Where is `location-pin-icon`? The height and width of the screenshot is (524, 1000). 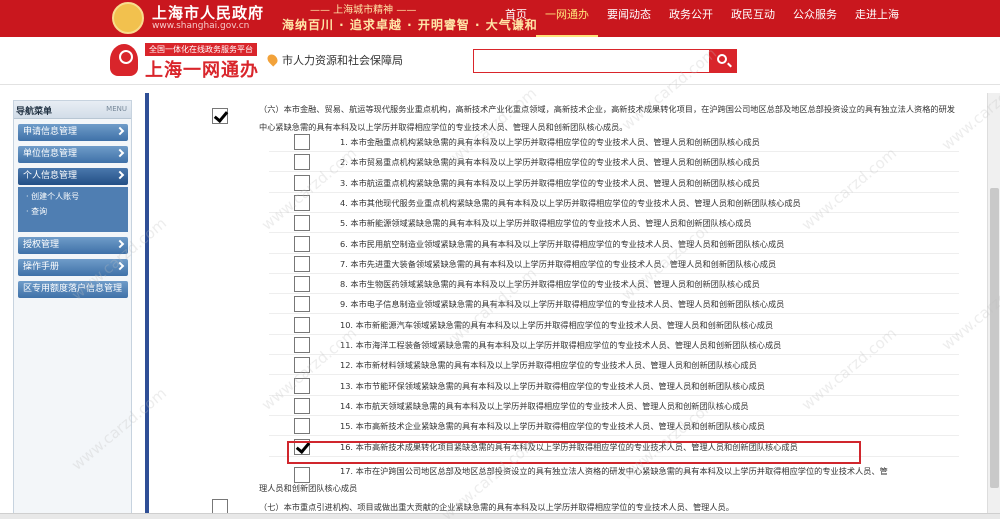
location-pin-icon is located at coordinates (272, 59).